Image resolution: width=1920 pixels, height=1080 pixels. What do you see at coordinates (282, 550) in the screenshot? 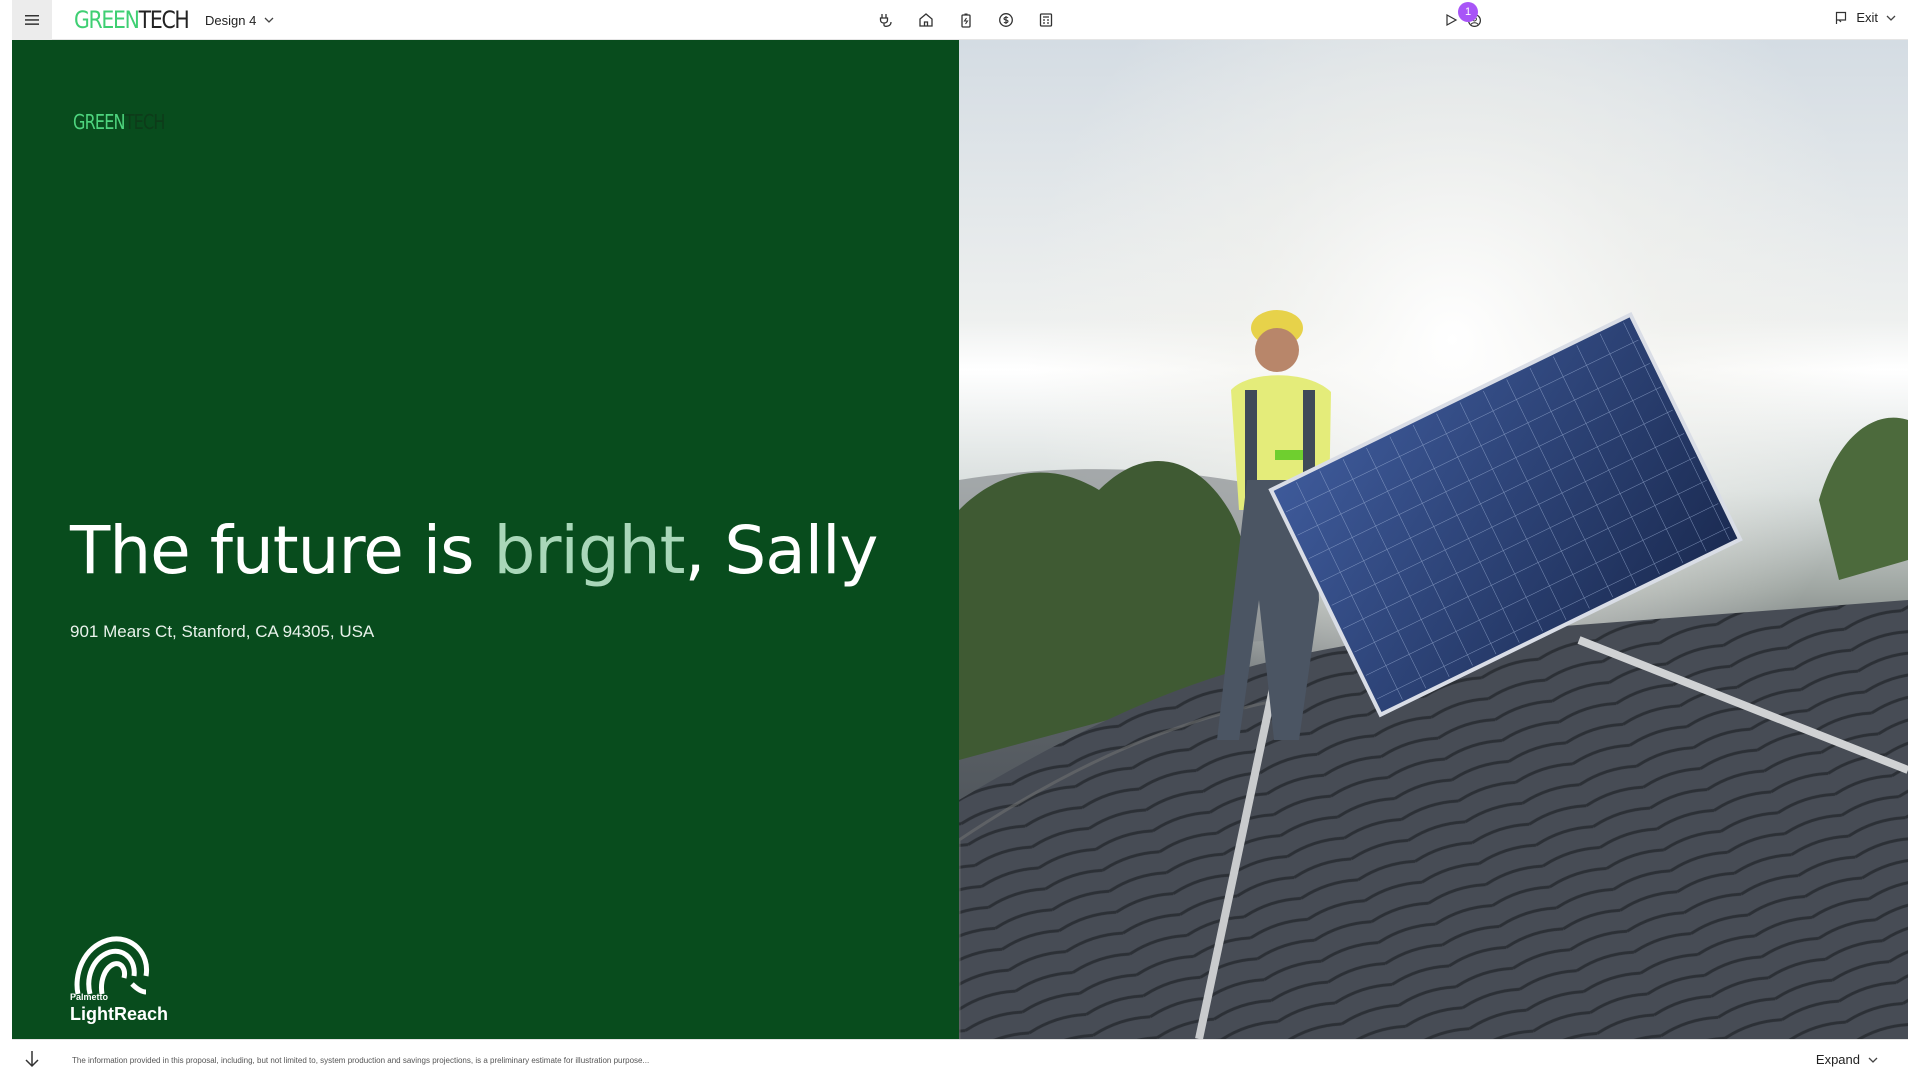
I see `hero-title-prefix: The future is` at bounding box center [282, 550].